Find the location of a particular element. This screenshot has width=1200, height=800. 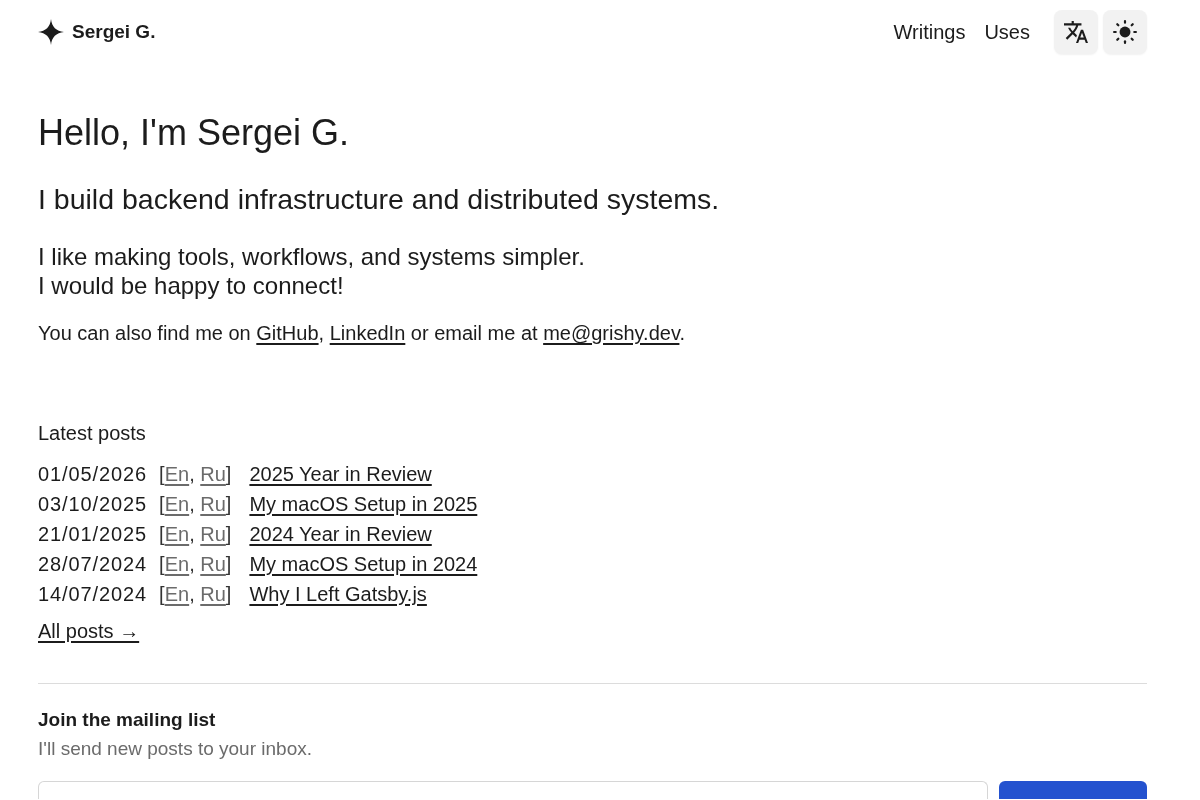

input-field is located at coordinates (513, 790).